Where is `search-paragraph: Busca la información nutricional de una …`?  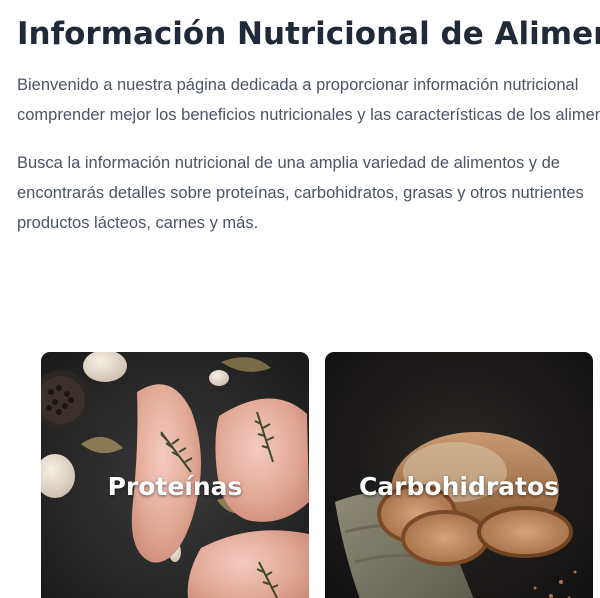 search-paragraph: Busca la información nutricional de una … is located at coordinates (300, 193).